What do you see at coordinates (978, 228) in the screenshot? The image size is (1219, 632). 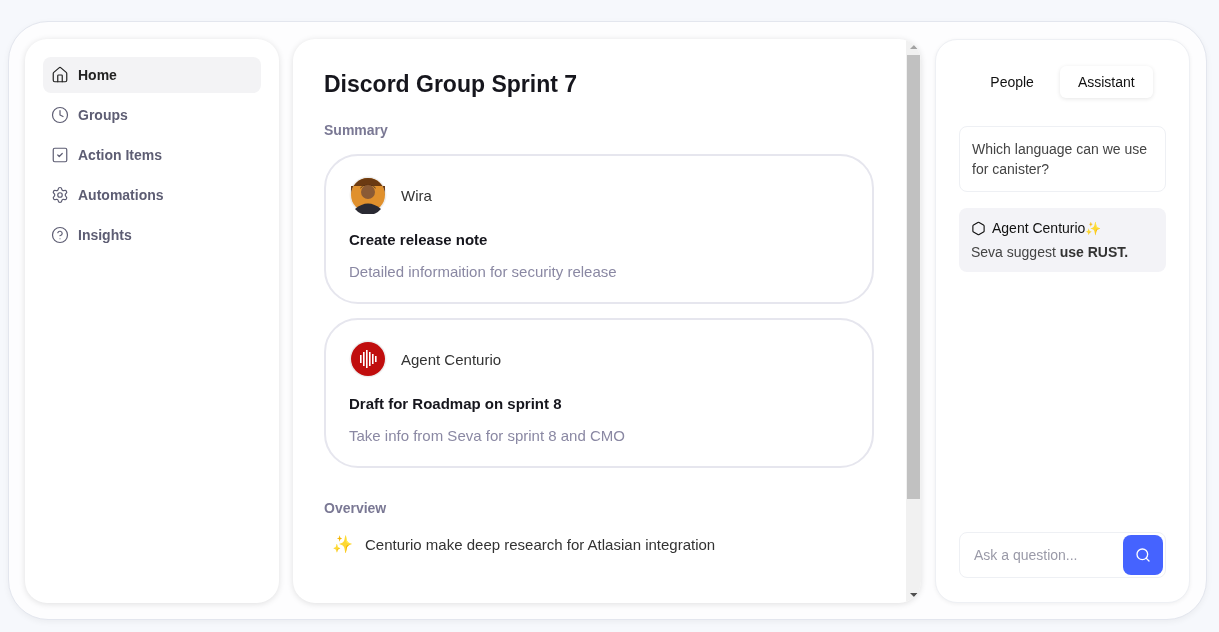 I see `hexagon-icon` at bounding box center [978, 228].